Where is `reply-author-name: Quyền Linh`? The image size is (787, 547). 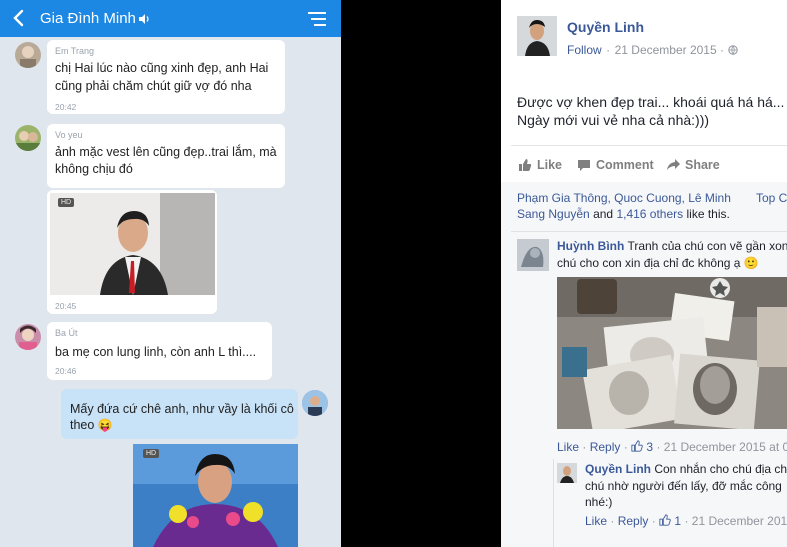 reply-author-name: Quyền Linh is located at coordinates (618, 469).